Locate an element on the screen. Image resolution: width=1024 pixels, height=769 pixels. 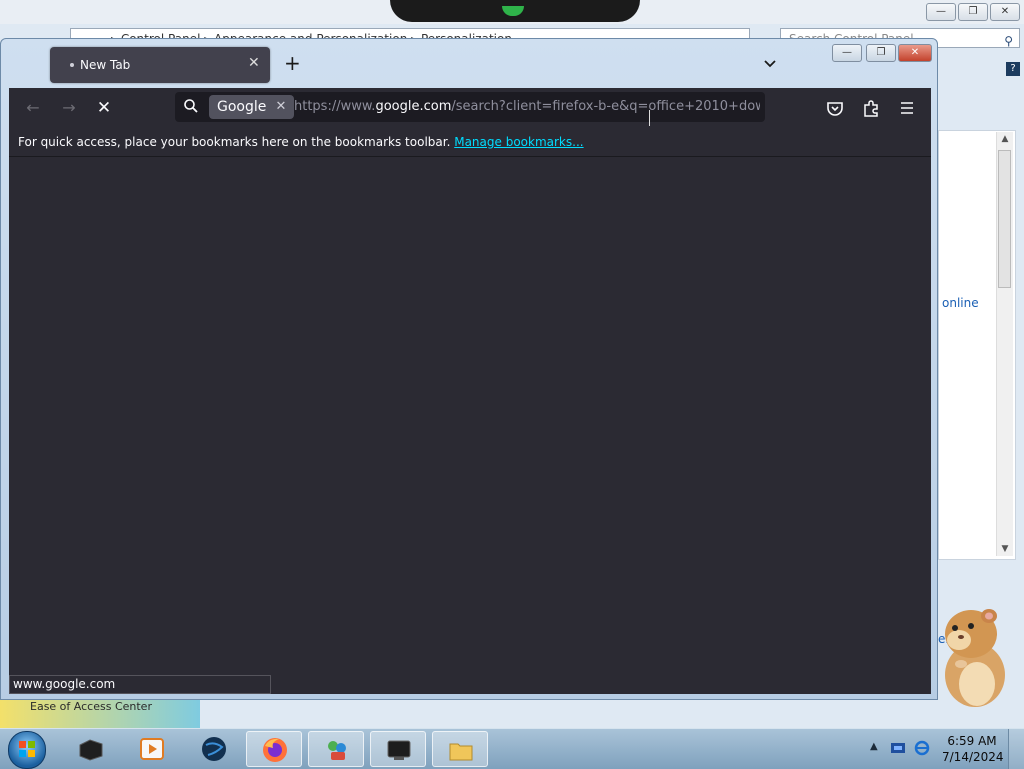
remove-engine-icon: ✕ is located at coordinates (280, 107).